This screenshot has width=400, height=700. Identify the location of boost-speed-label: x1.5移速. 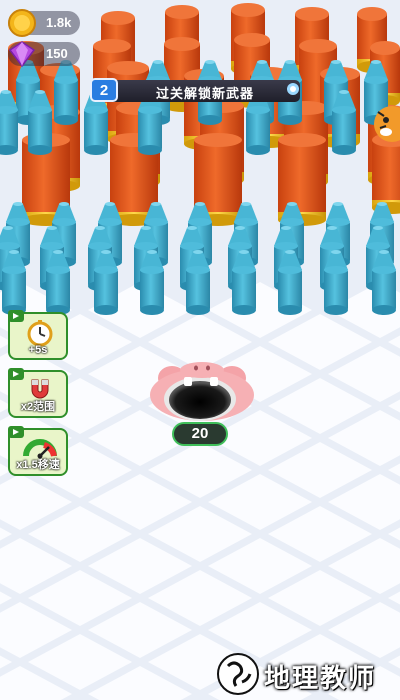
(38, 465).